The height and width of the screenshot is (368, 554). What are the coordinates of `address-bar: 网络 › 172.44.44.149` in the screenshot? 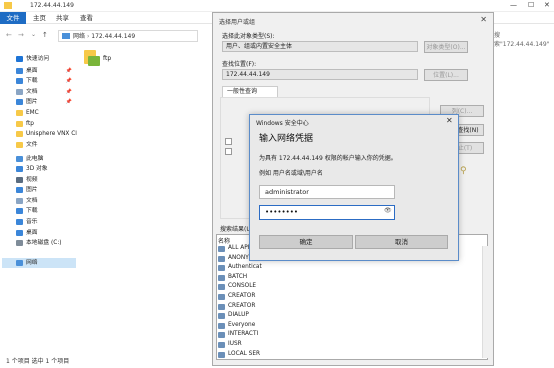 It's located at (128, 36).